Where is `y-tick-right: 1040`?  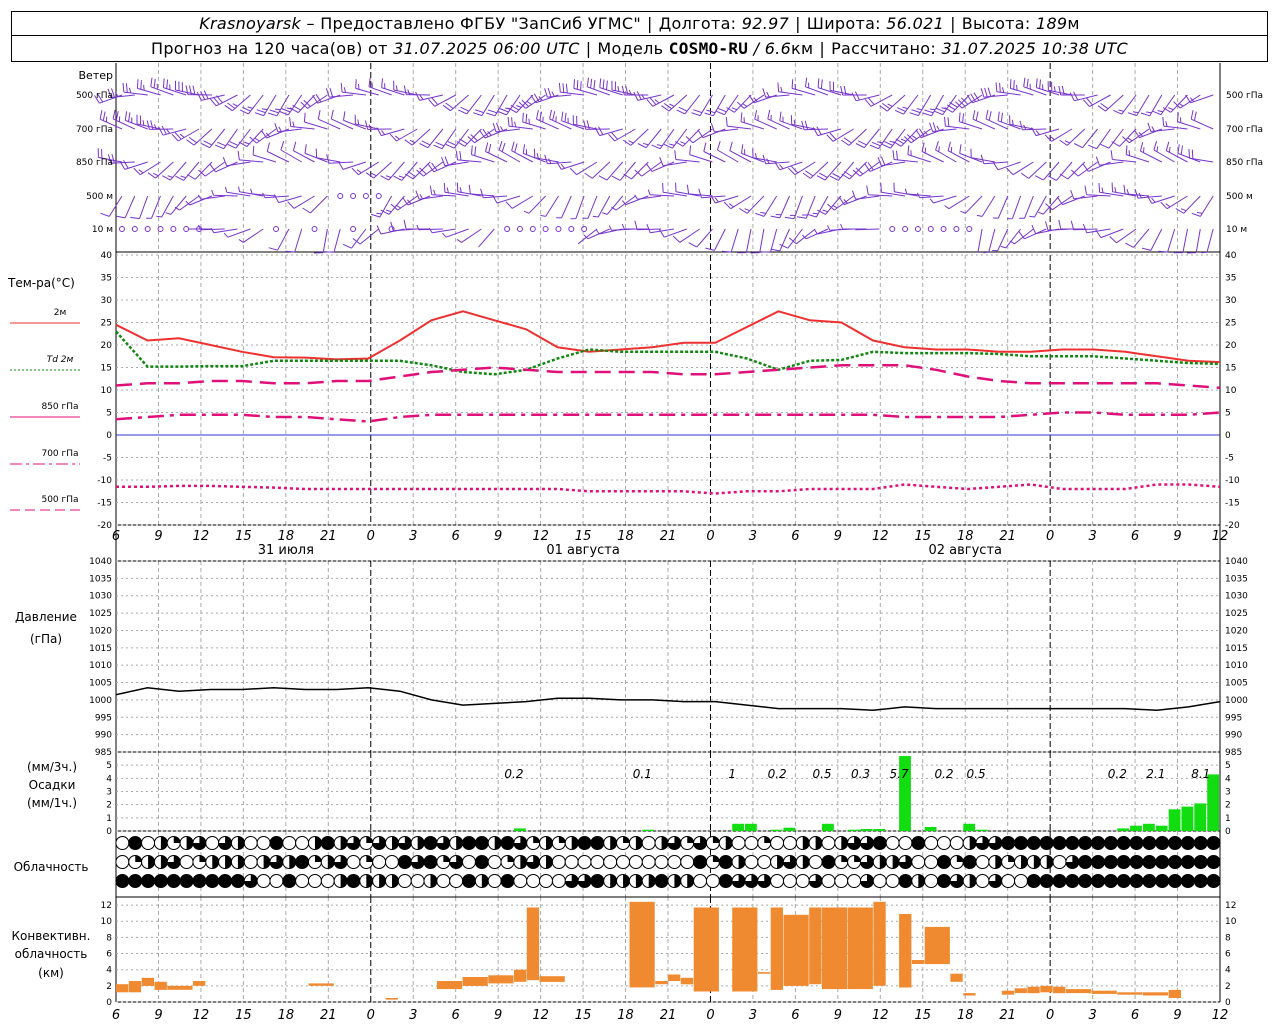 y-tick-right: 1040 is located at coordinates (1236, 562).